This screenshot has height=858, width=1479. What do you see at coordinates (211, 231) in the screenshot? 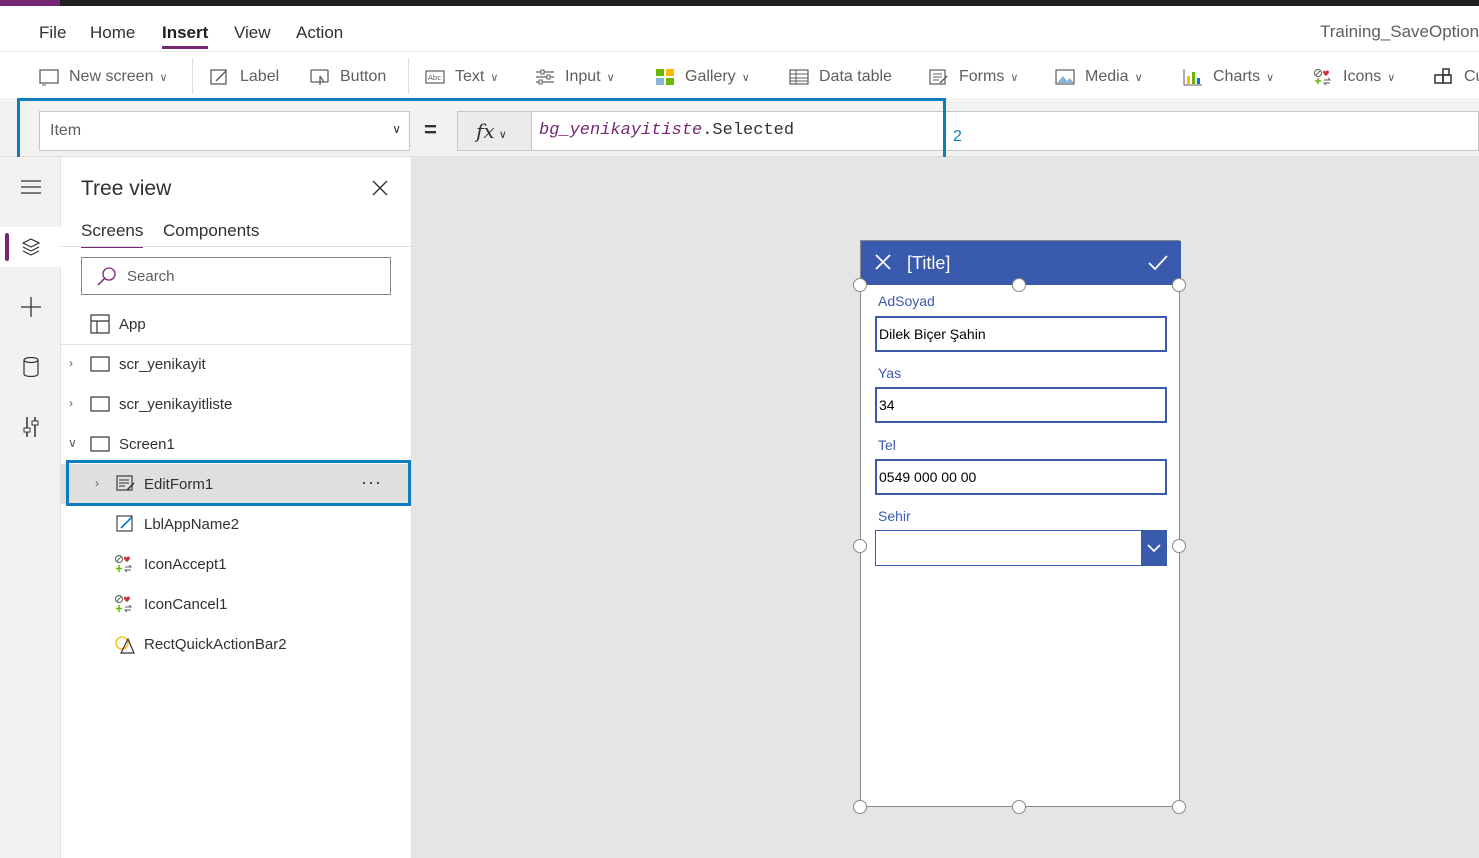
I see `tab-components: Components` at bounding box center [211, 231].